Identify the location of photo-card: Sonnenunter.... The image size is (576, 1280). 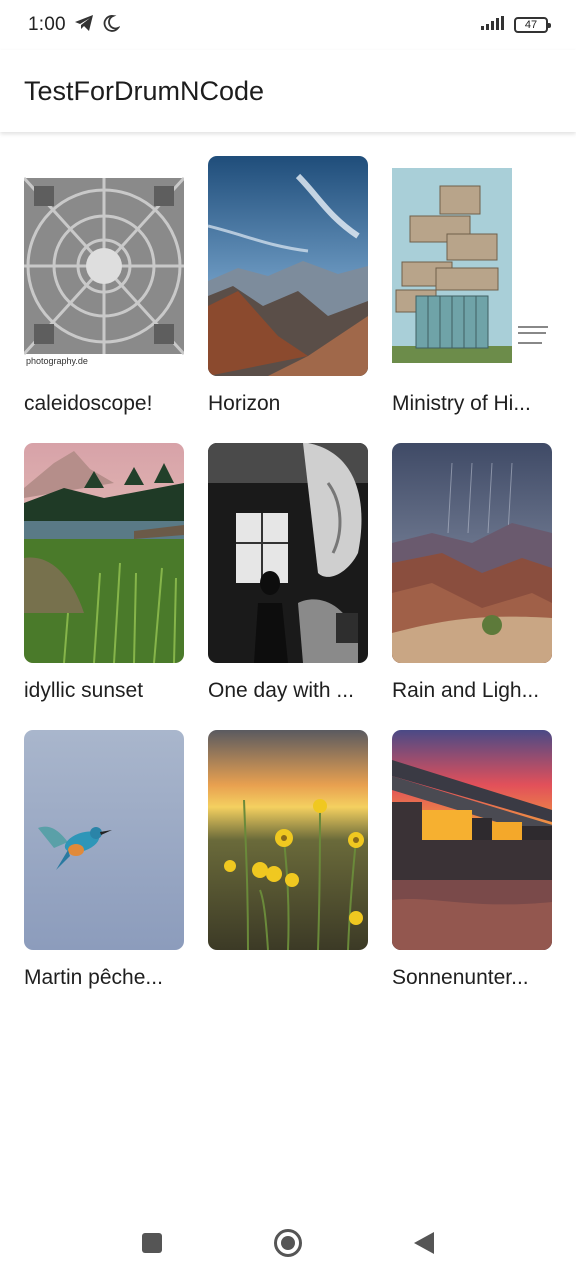
(472, 873).